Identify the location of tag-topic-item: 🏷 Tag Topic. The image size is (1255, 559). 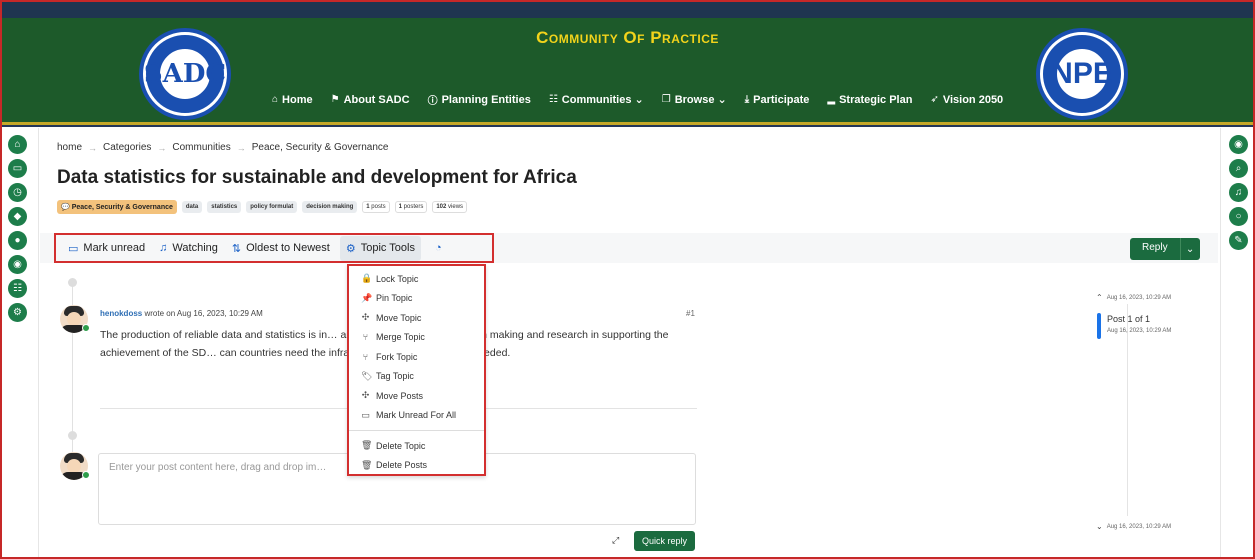
(416, 377).